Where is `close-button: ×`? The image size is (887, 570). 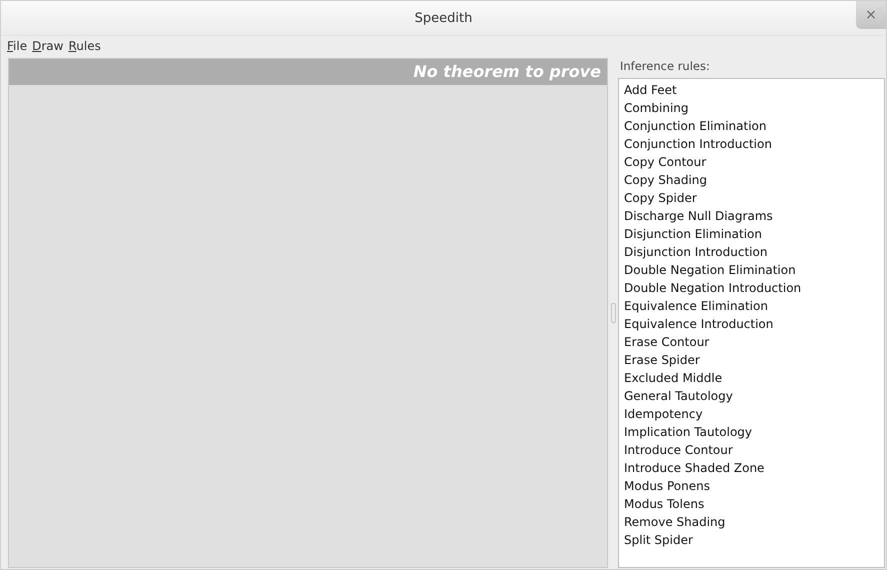
close-button: × is located at coordinates (871, 15).